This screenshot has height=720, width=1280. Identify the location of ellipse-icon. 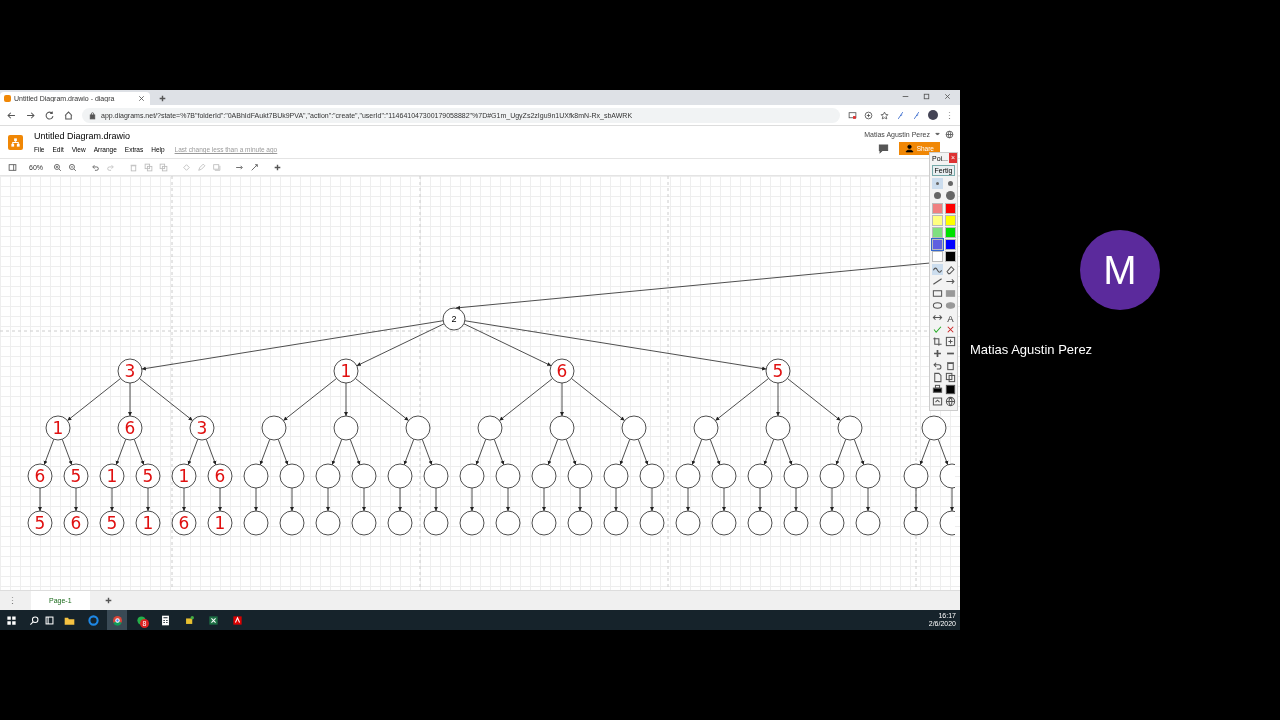
(937, 305).